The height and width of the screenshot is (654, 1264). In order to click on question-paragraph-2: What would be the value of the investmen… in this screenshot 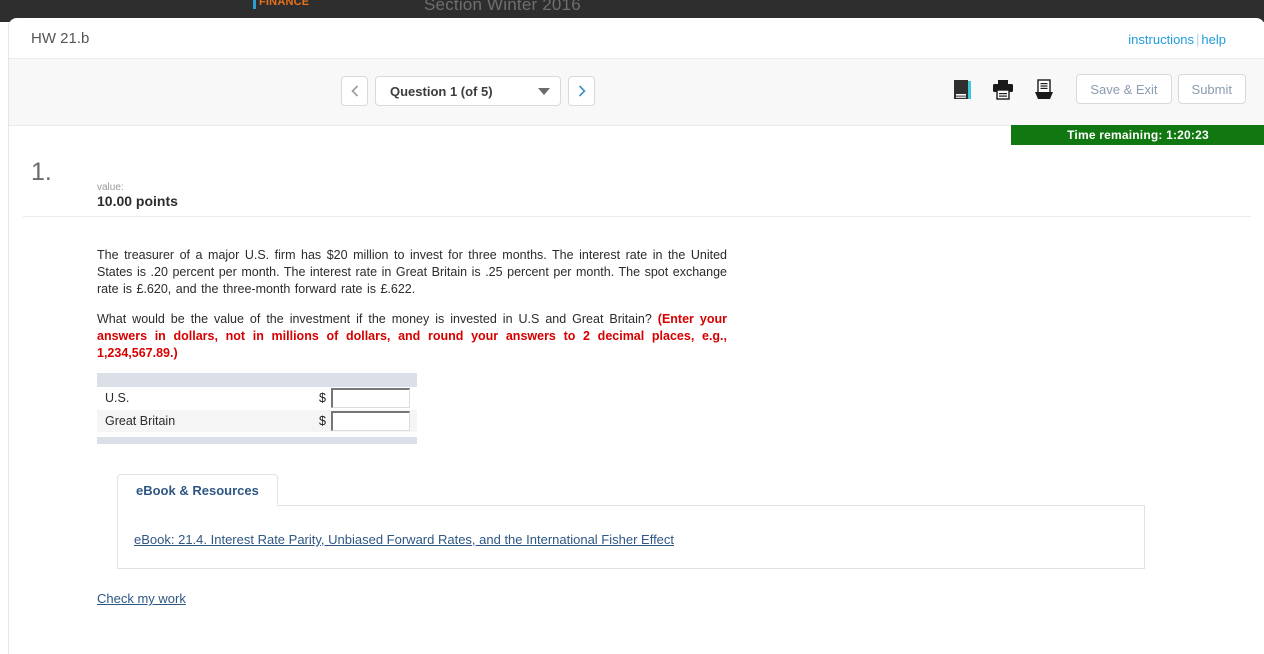, I will do `click(412, 336)`.